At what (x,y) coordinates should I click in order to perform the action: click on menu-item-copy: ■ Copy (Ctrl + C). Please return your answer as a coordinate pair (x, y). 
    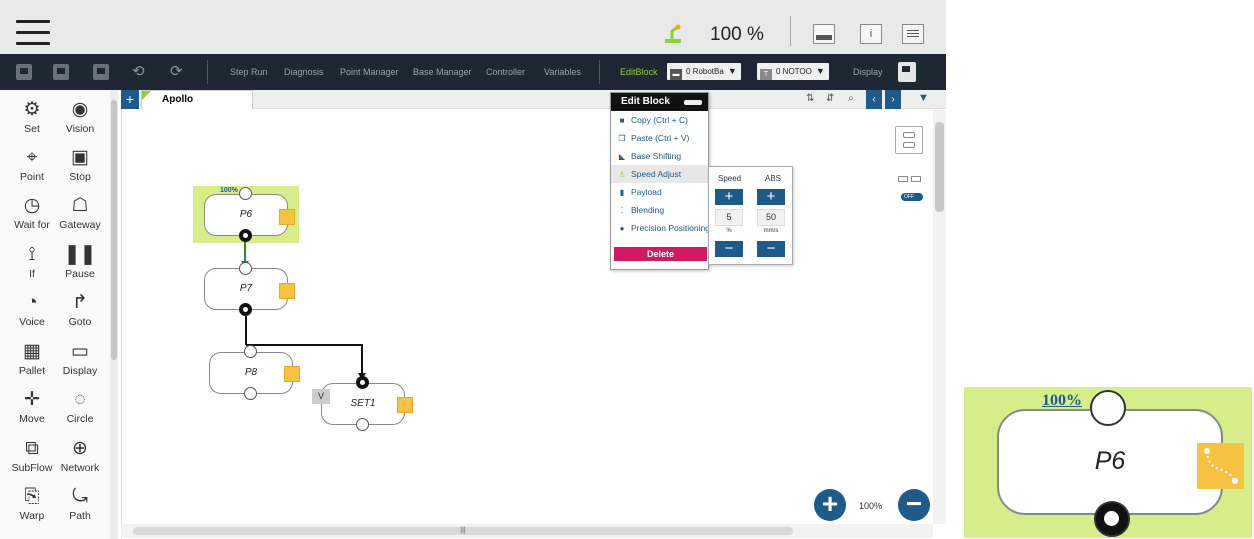
    Looking at the image, I should click on (659, 120).